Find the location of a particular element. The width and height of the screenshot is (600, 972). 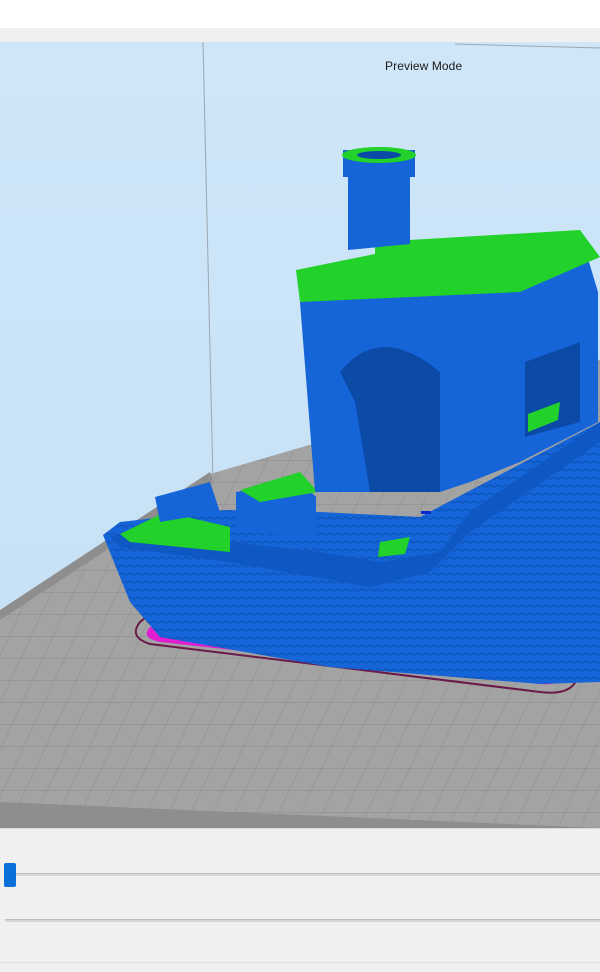

bottom-control-panel is located at coordinates (300, 900).